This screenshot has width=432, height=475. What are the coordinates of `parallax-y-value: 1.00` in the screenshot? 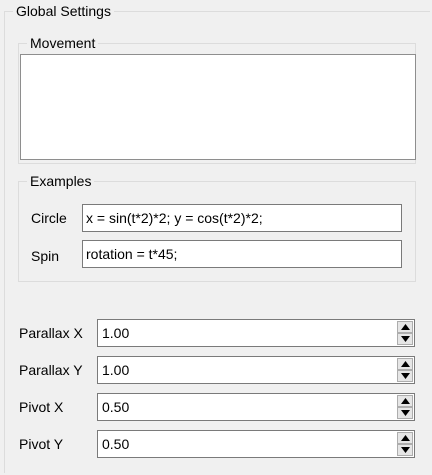 It's located at (115, 370).